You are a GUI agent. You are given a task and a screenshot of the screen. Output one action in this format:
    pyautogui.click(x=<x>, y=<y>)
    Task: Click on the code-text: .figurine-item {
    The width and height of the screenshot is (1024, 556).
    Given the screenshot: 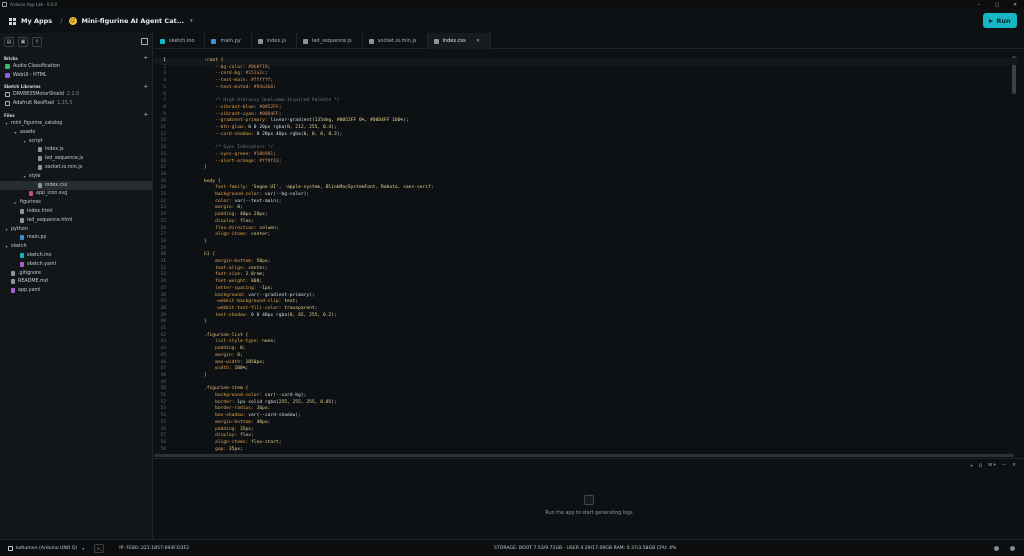 What is the action you would take?
    pyautogui.click(x=226, y=389)
    